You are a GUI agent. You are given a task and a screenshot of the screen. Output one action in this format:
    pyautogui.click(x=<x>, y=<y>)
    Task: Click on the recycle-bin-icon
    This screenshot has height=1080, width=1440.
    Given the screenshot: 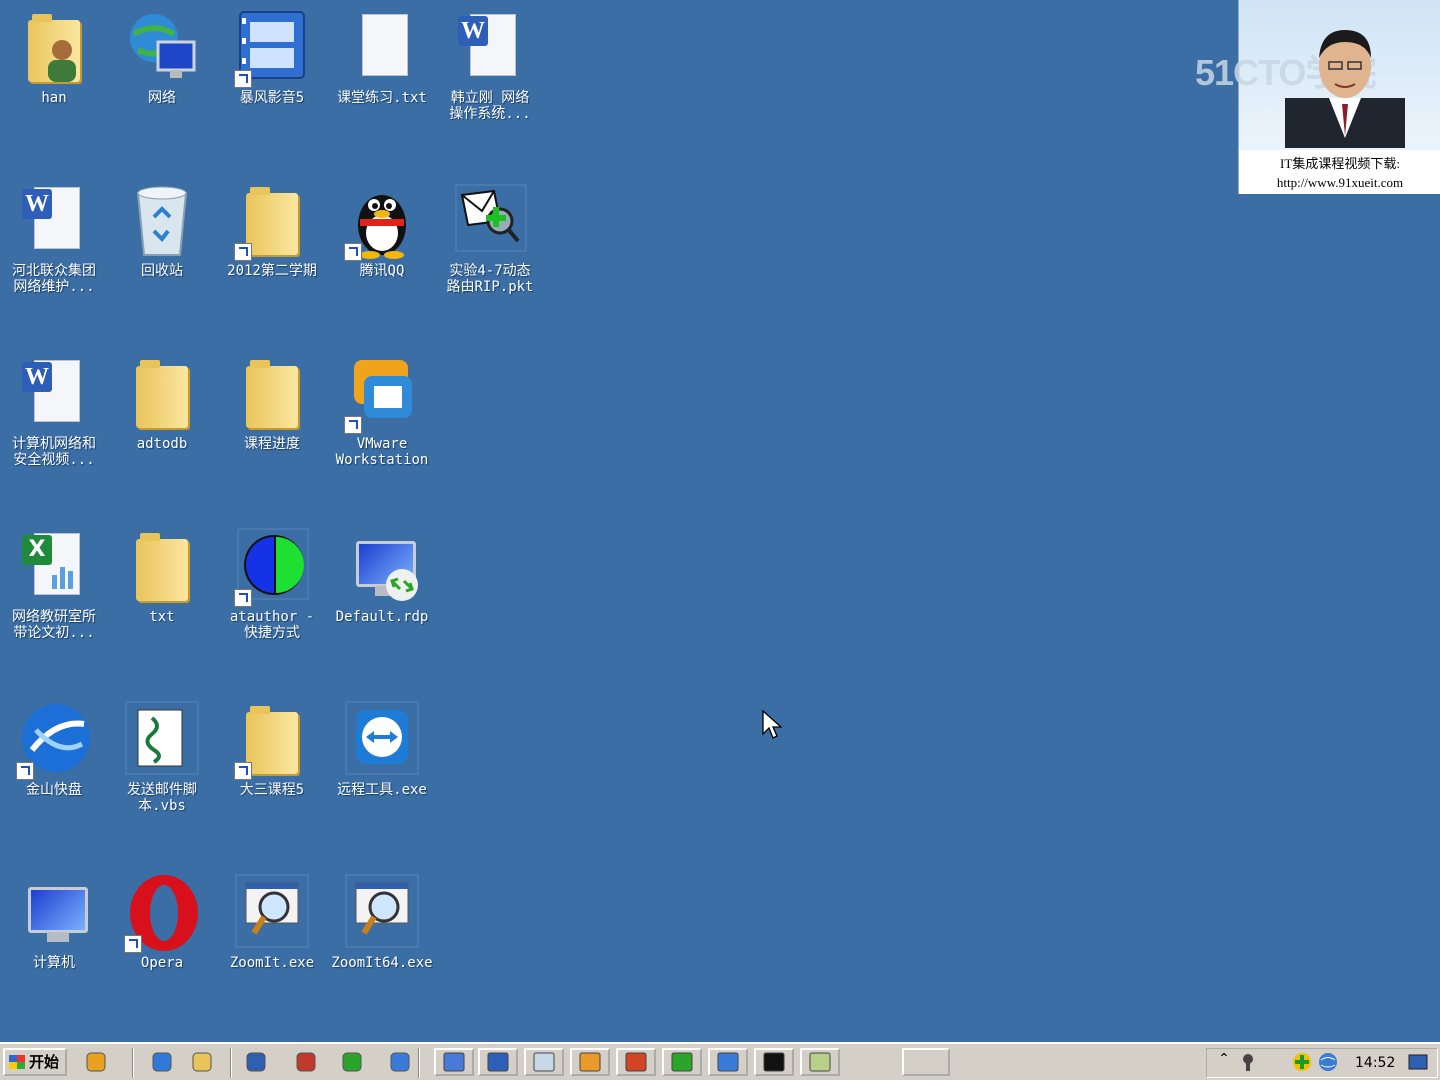 What is the action you would take?
    pyautogui.click(x=162, y=221)
    